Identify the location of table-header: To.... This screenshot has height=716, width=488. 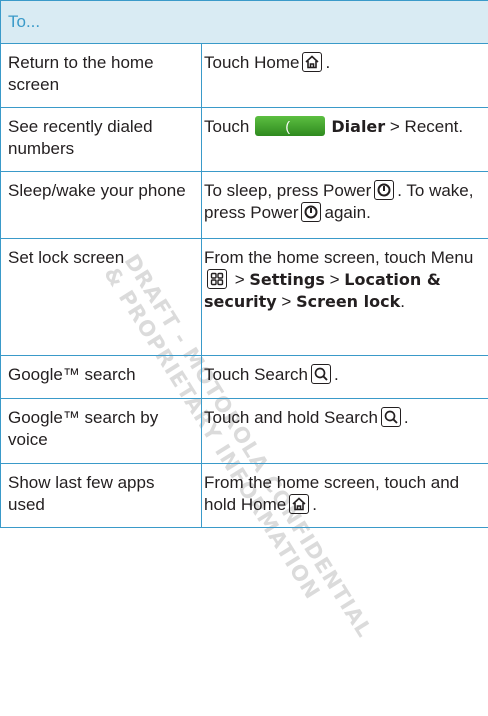
(244, 22).